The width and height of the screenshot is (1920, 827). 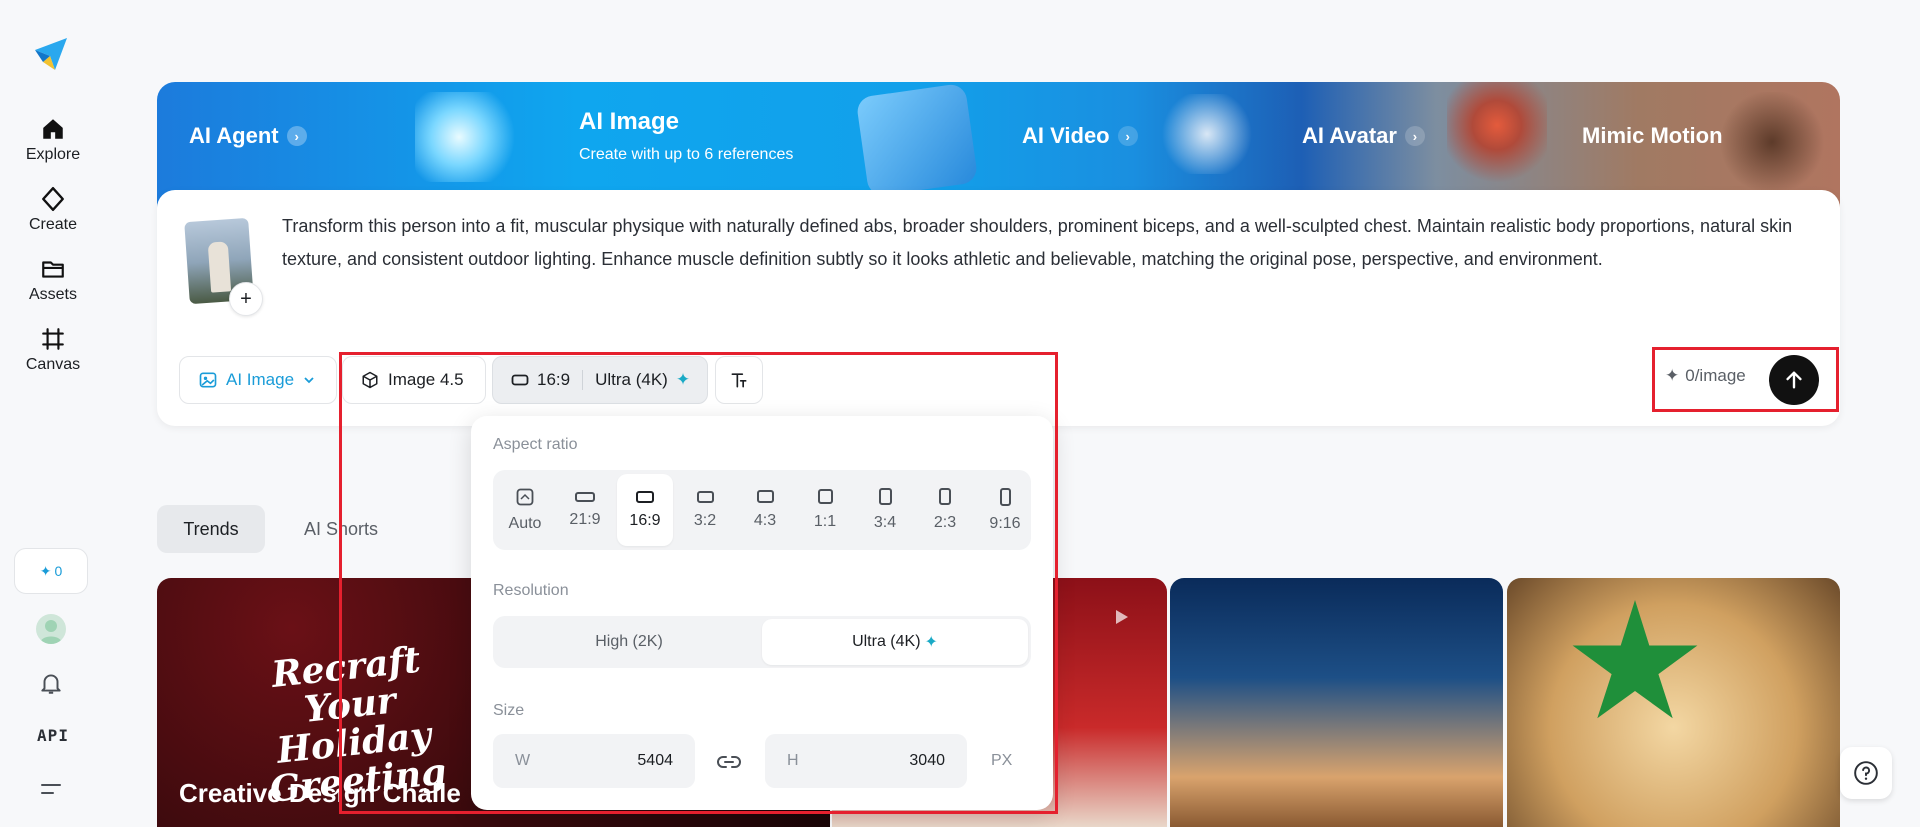 I want to click on nav-create: Create, so click(x=53, y=210).